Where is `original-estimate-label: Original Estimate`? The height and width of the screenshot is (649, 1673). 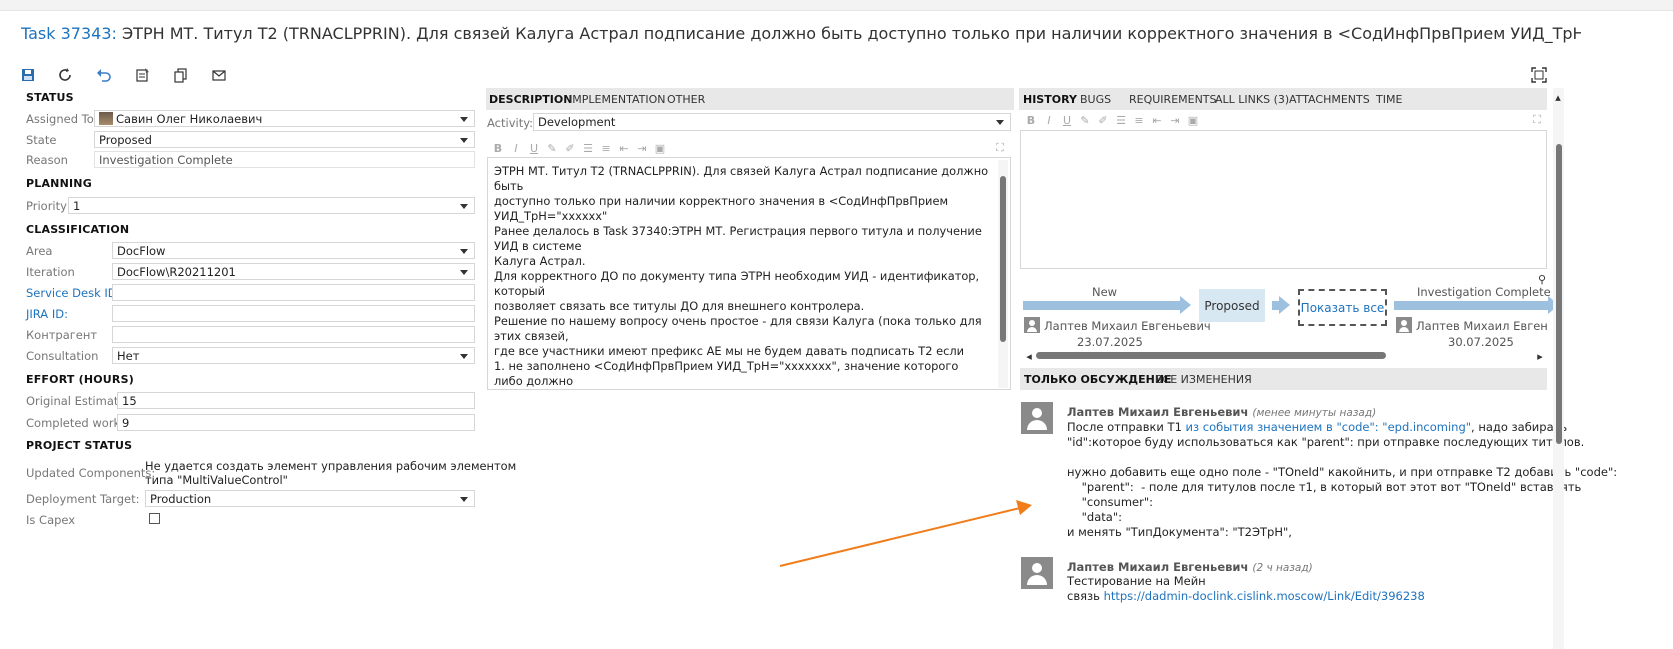
original-estimate-label: Original Estimate is located at coordinates (76, 401).